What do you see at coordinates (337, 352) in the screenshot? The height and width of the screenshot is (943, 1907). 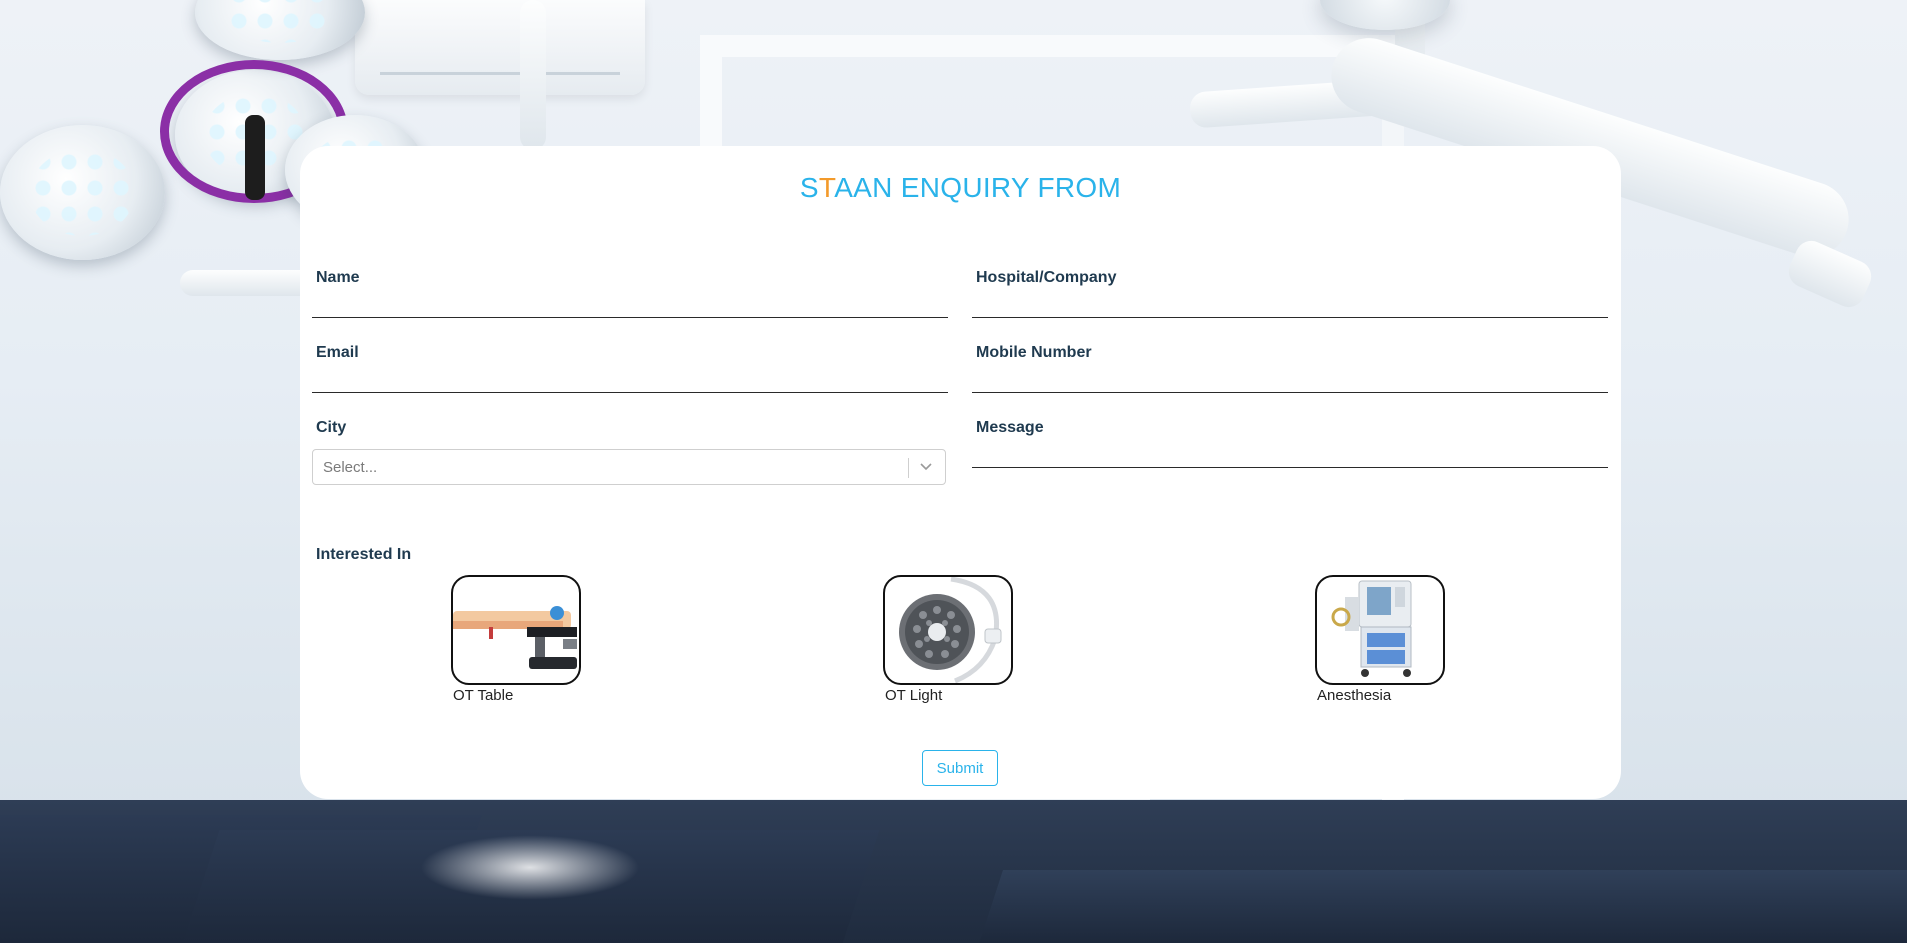 I see `email-label: Email` at bounding box center [337, 352].